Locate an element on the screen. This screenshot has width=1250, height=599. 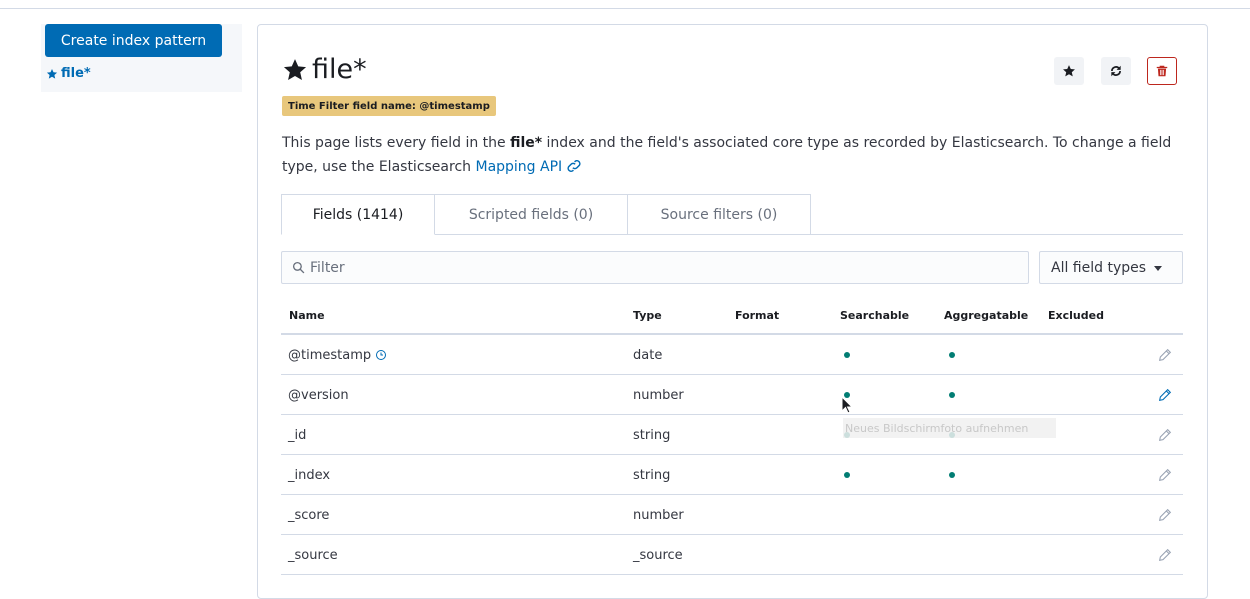
table-row: _score number is located at coordinates (732, 515).